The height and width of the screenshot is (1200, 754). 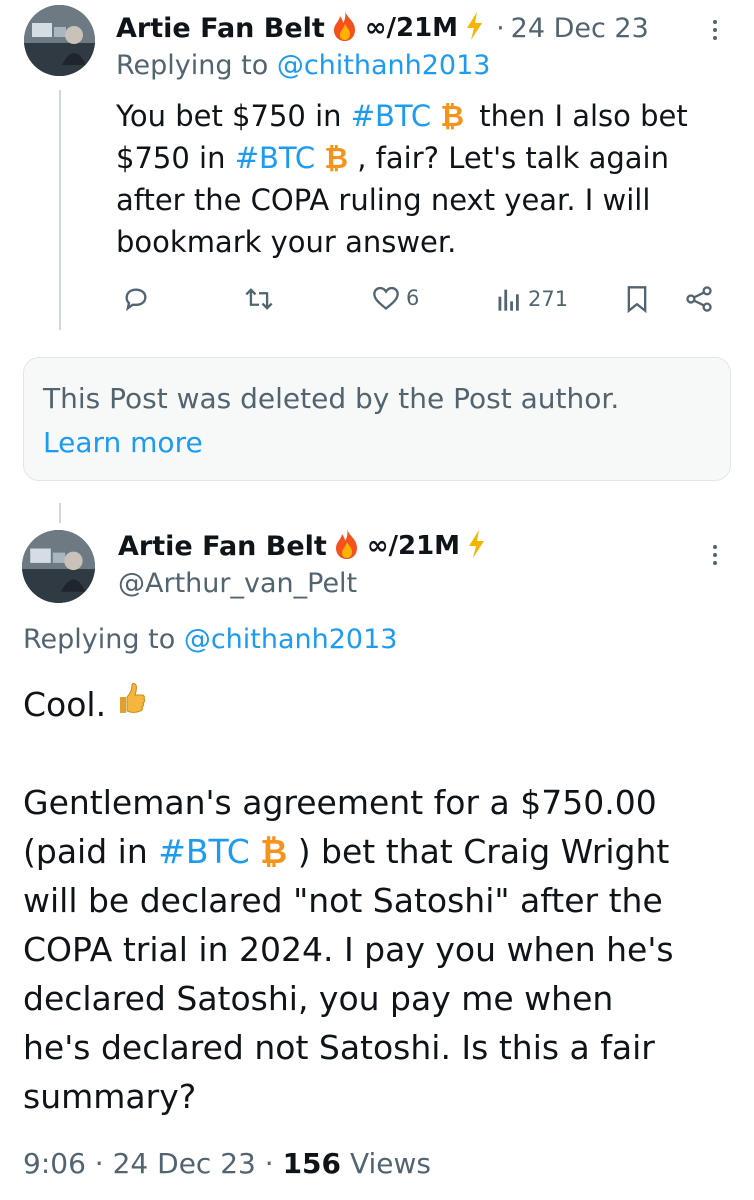 I want to click on text-line: summary?, so click(x=110, y=1096).